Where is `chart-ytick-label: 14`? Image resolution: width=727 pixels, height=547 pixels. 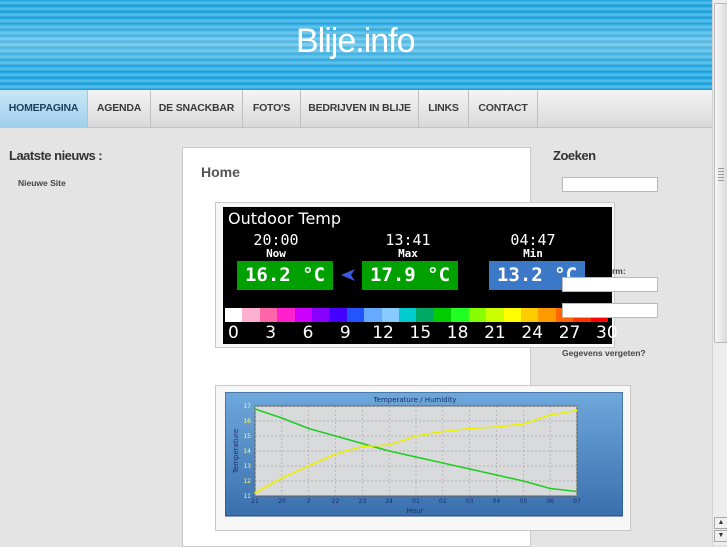 chart-ytick-label: 14 is located at coordinates (247, 451).